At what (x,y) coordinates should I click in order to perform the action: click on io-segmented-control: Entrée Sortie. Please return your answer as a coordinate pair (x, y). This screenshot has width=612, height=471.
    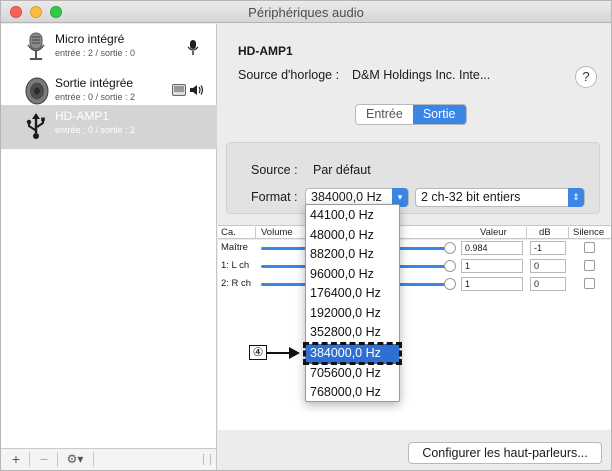
    Looking at the image, I should click on (411, 114).